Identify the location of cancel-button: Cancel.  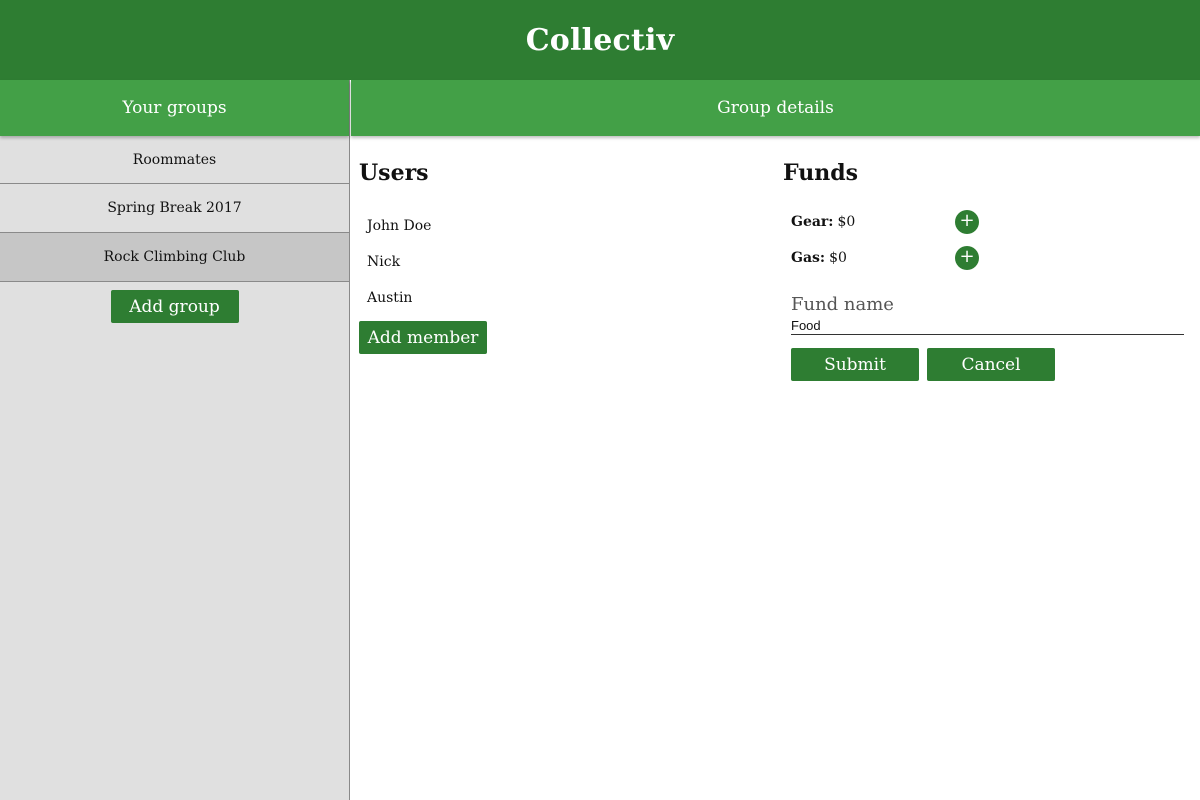
(991, 364).